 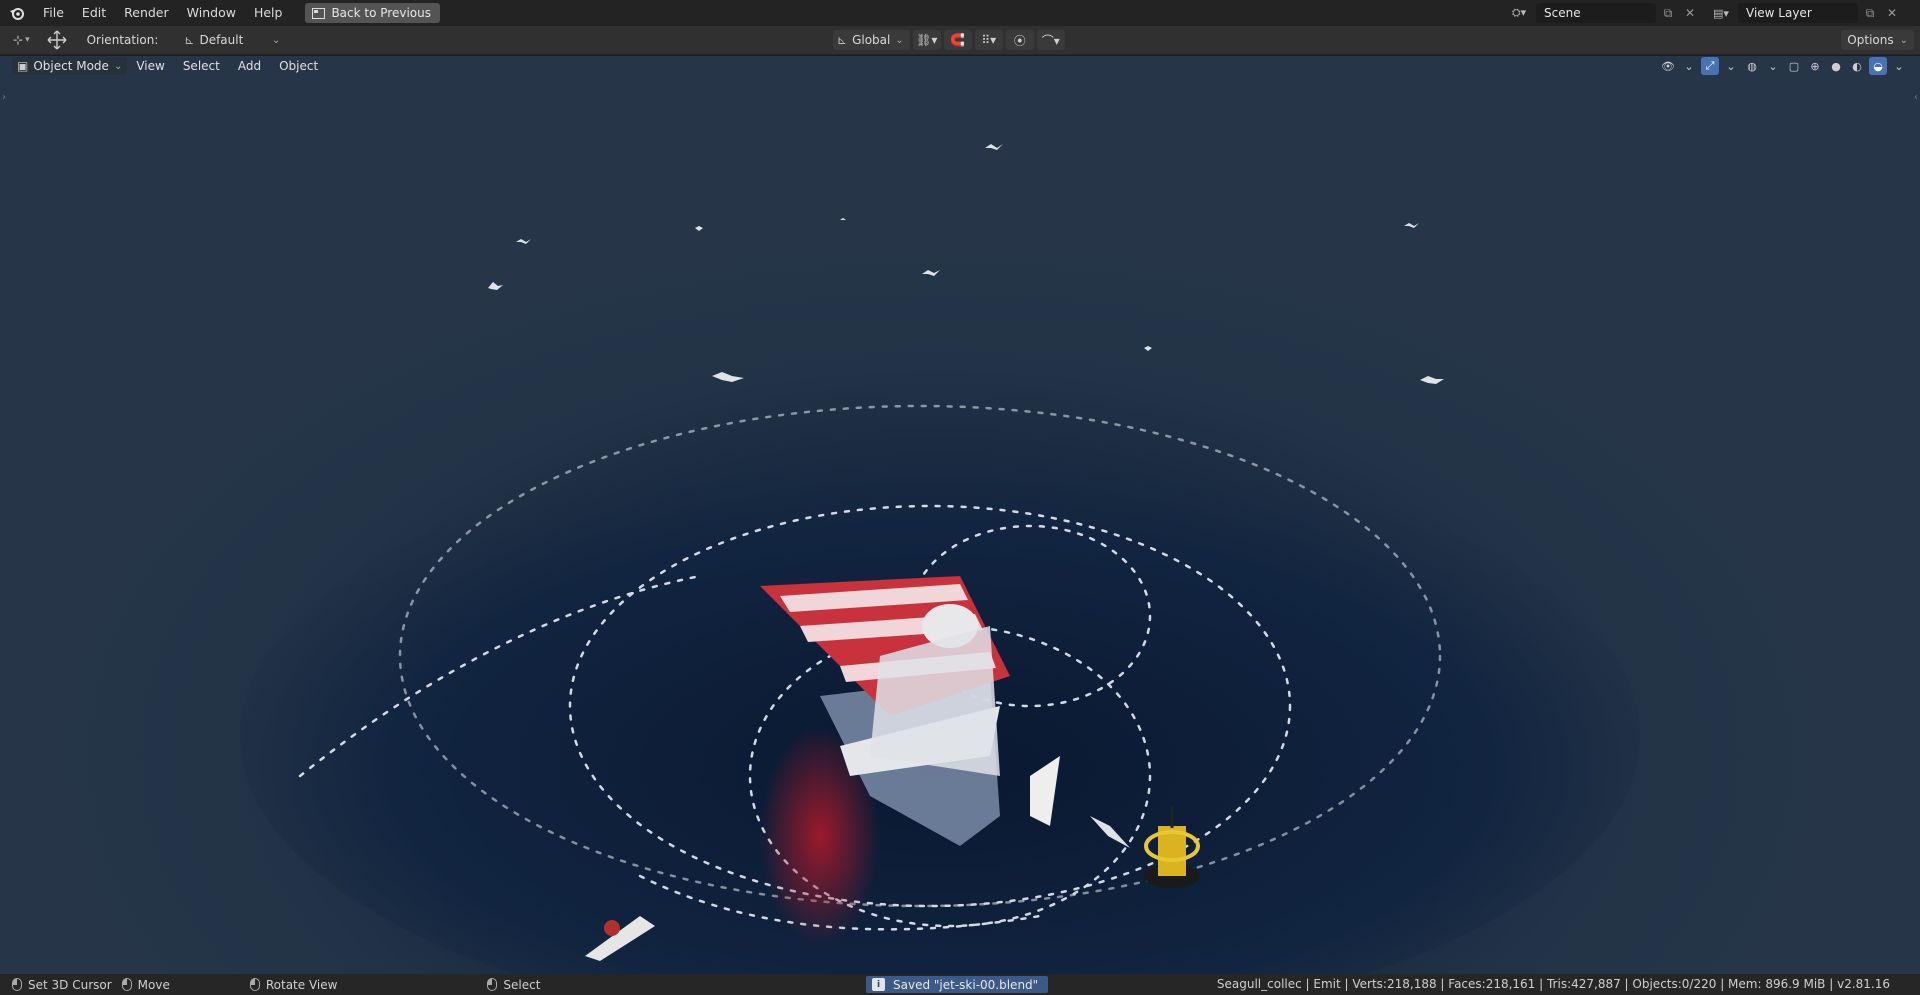 I want to click on back-to-previous-label: Back to Previous, so click(x=381, y=13).